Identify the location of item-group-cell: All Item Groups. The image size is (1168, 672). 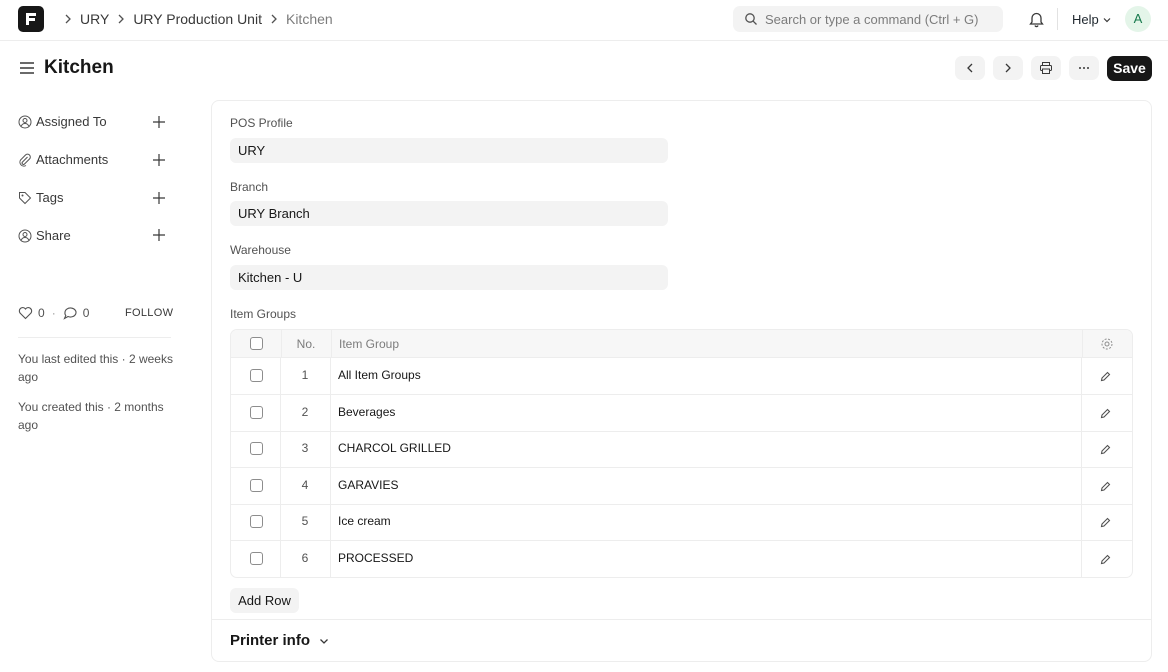
(379, 375).